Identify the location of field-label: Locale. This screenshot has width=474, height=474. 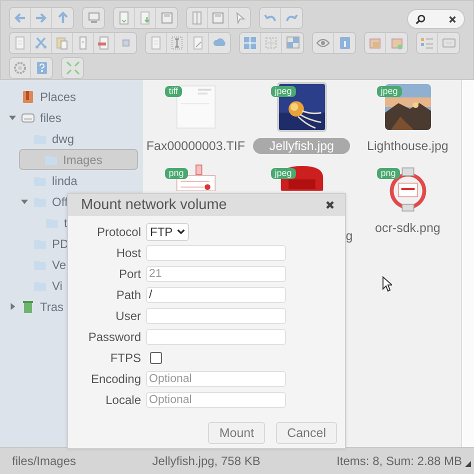
(122, 399).